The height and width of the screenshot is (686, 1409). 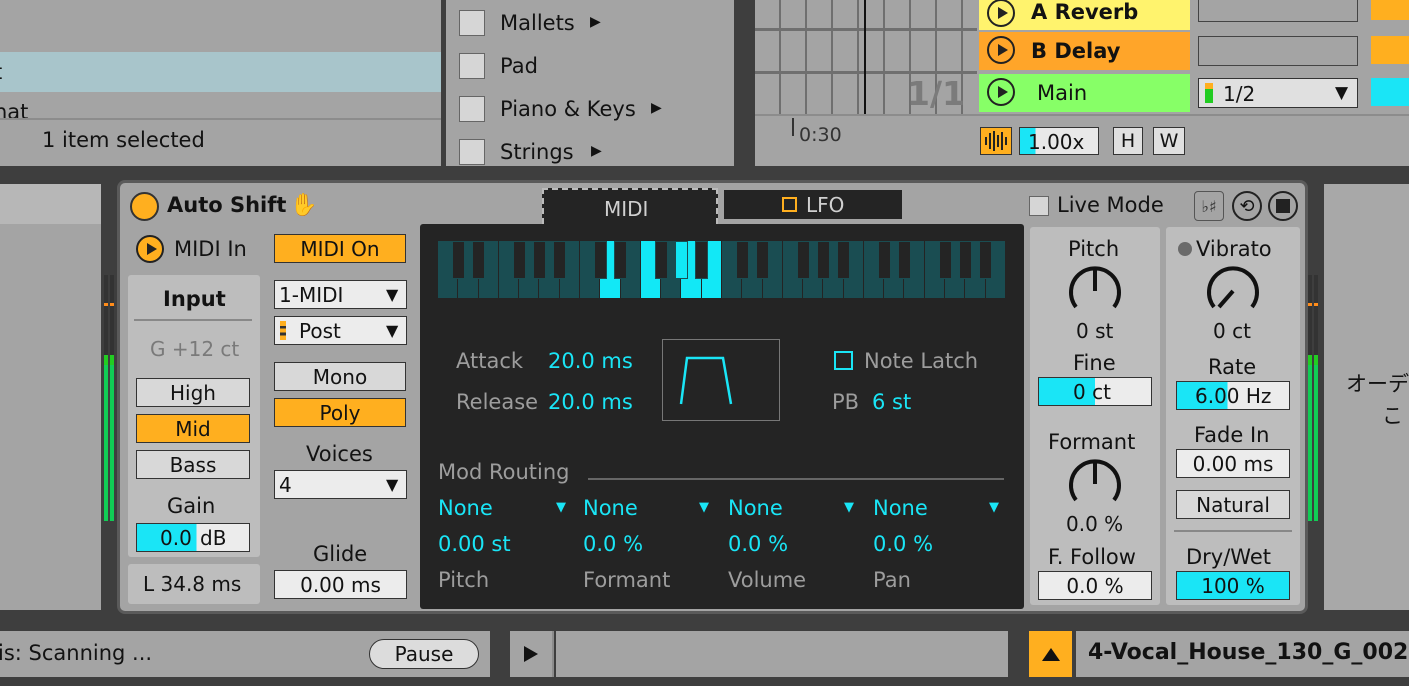 What do you see at coordinates (340, 248) in the screenshot?
I see `midi-on-button: MIDI On` at bounding box center [340, 248].